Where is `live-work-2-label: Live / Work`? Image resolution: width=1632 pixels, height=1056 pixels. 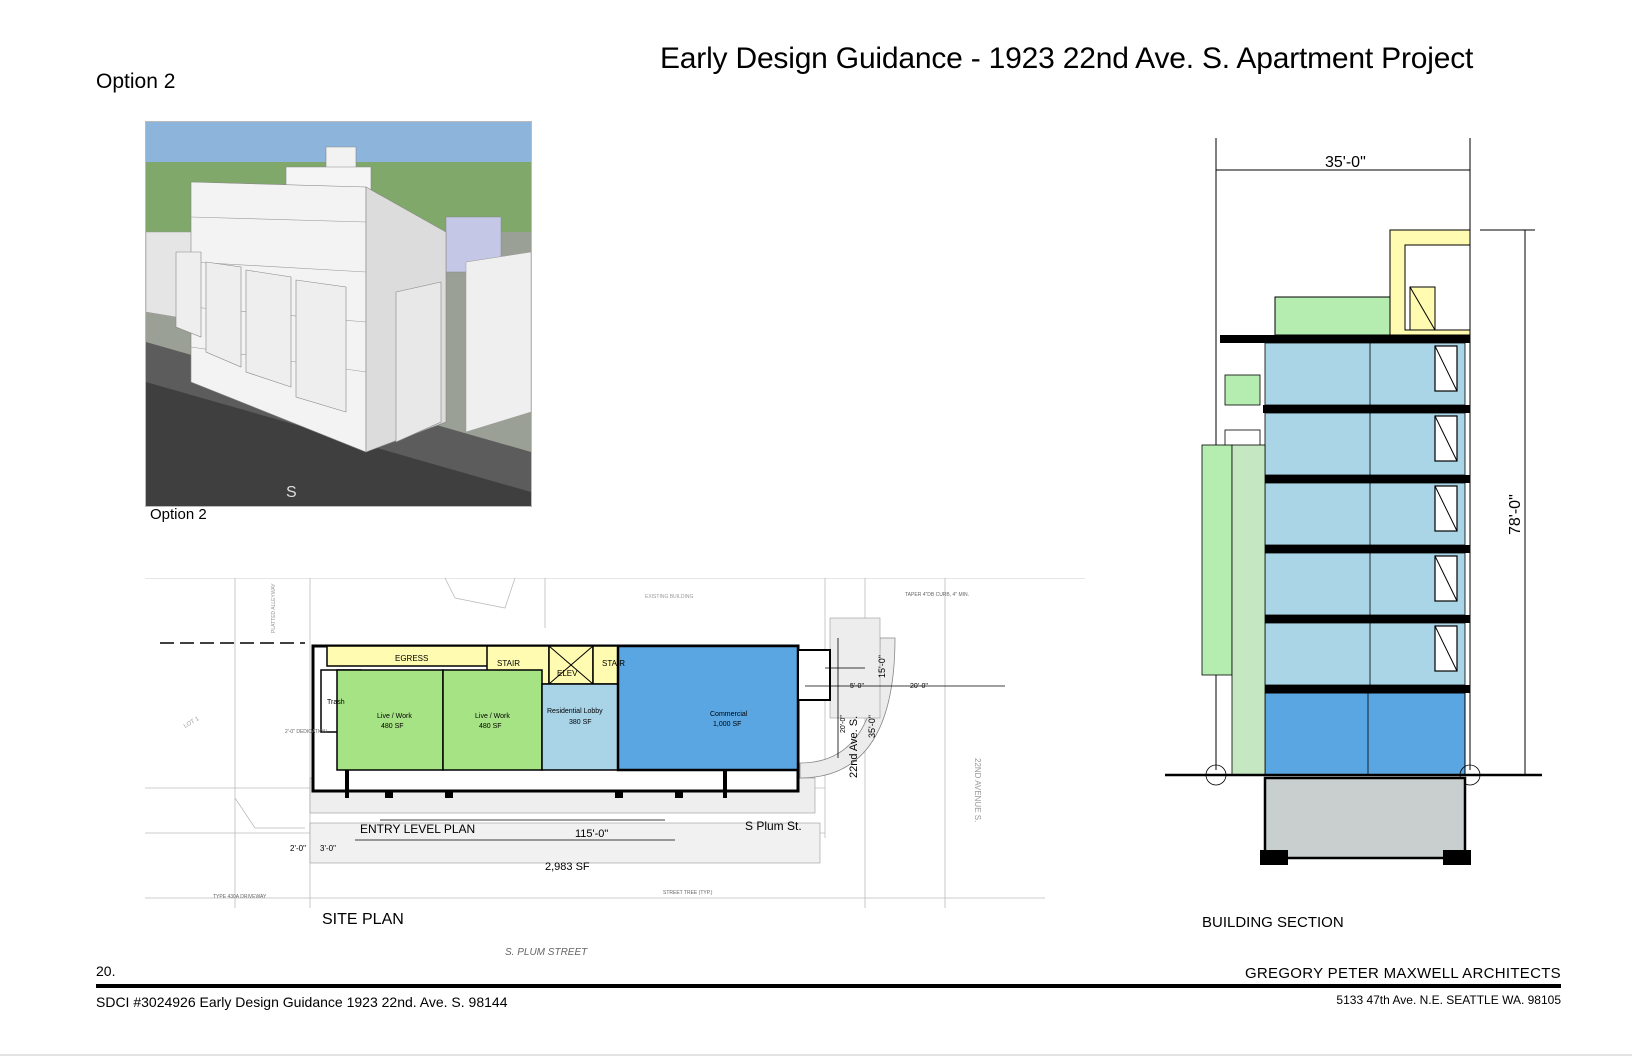
live-work-2-label: Live / Work is located at coordinates (492, 716).